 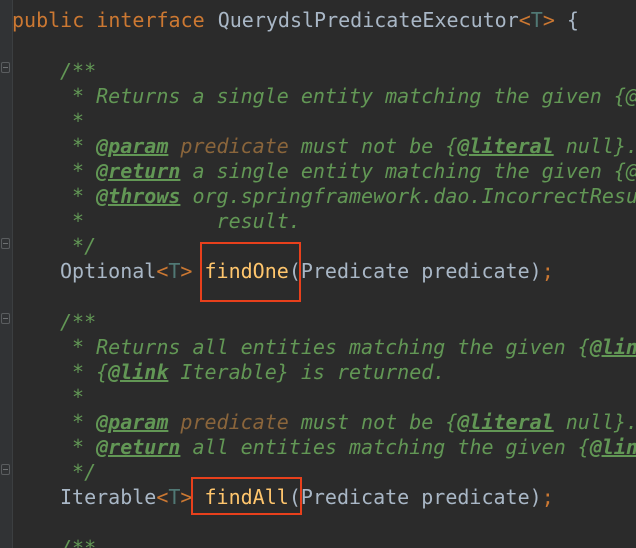 What do you see at coordinates (84, 372) in the screenshot?
I see `javadoc-star: * {` at bounding box center [84, 372].